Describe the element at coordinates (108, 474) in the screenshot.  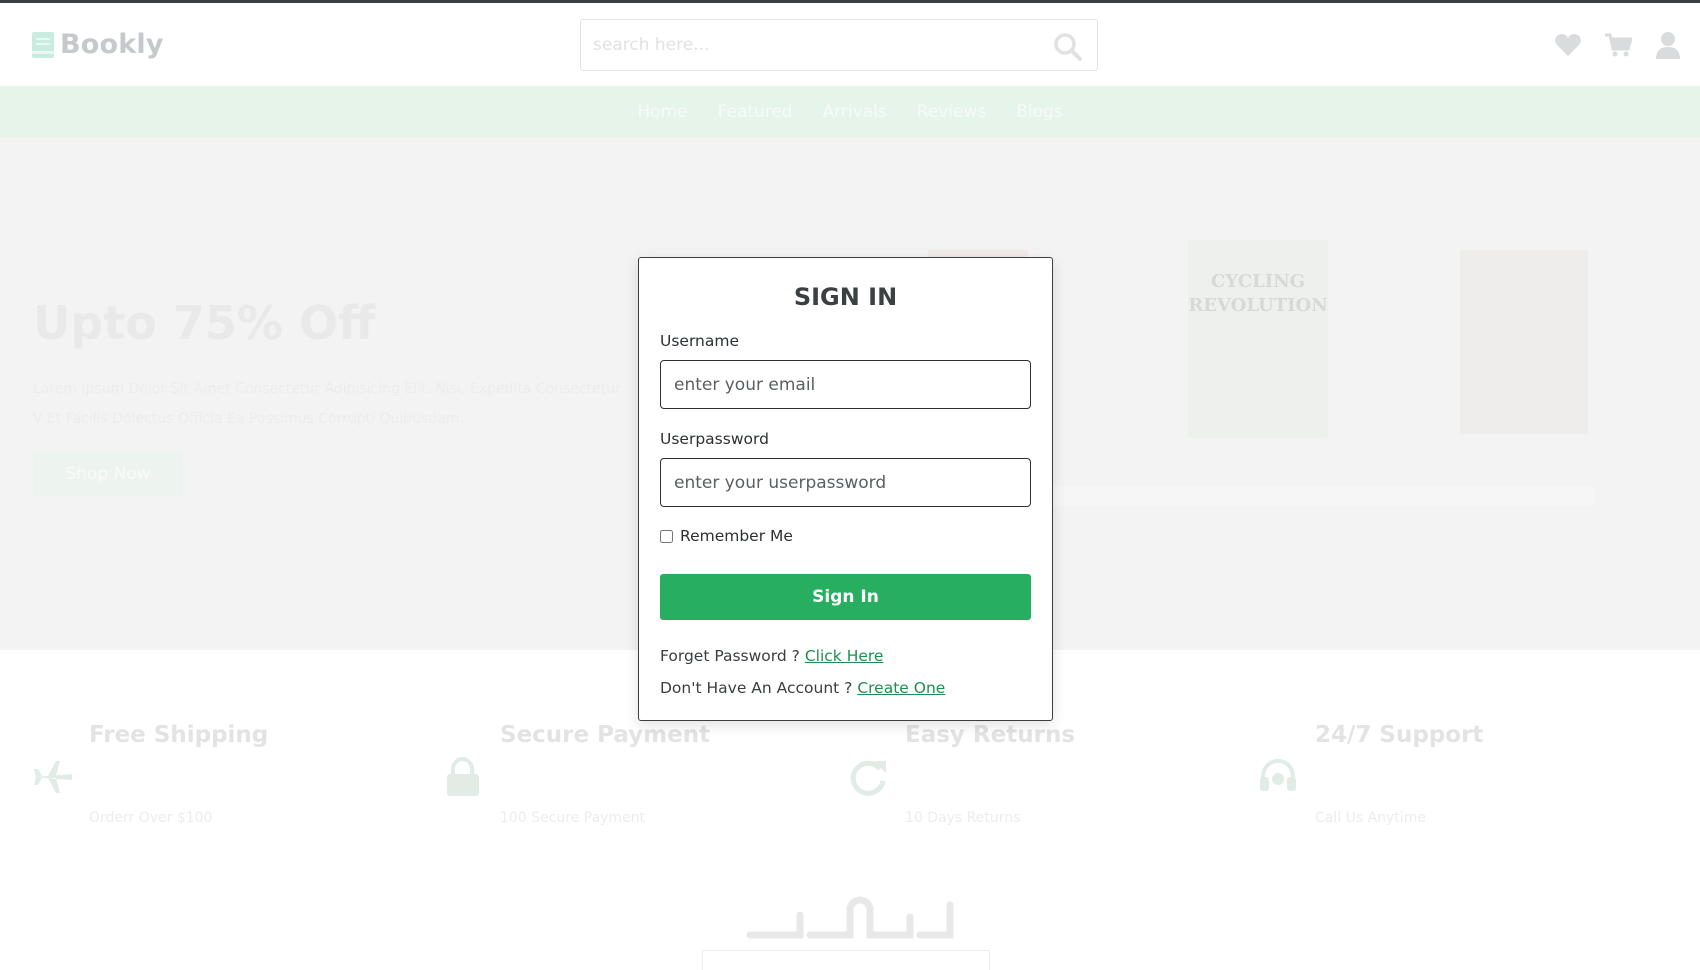
I see `shop-now-button: Shop Now` at that location.